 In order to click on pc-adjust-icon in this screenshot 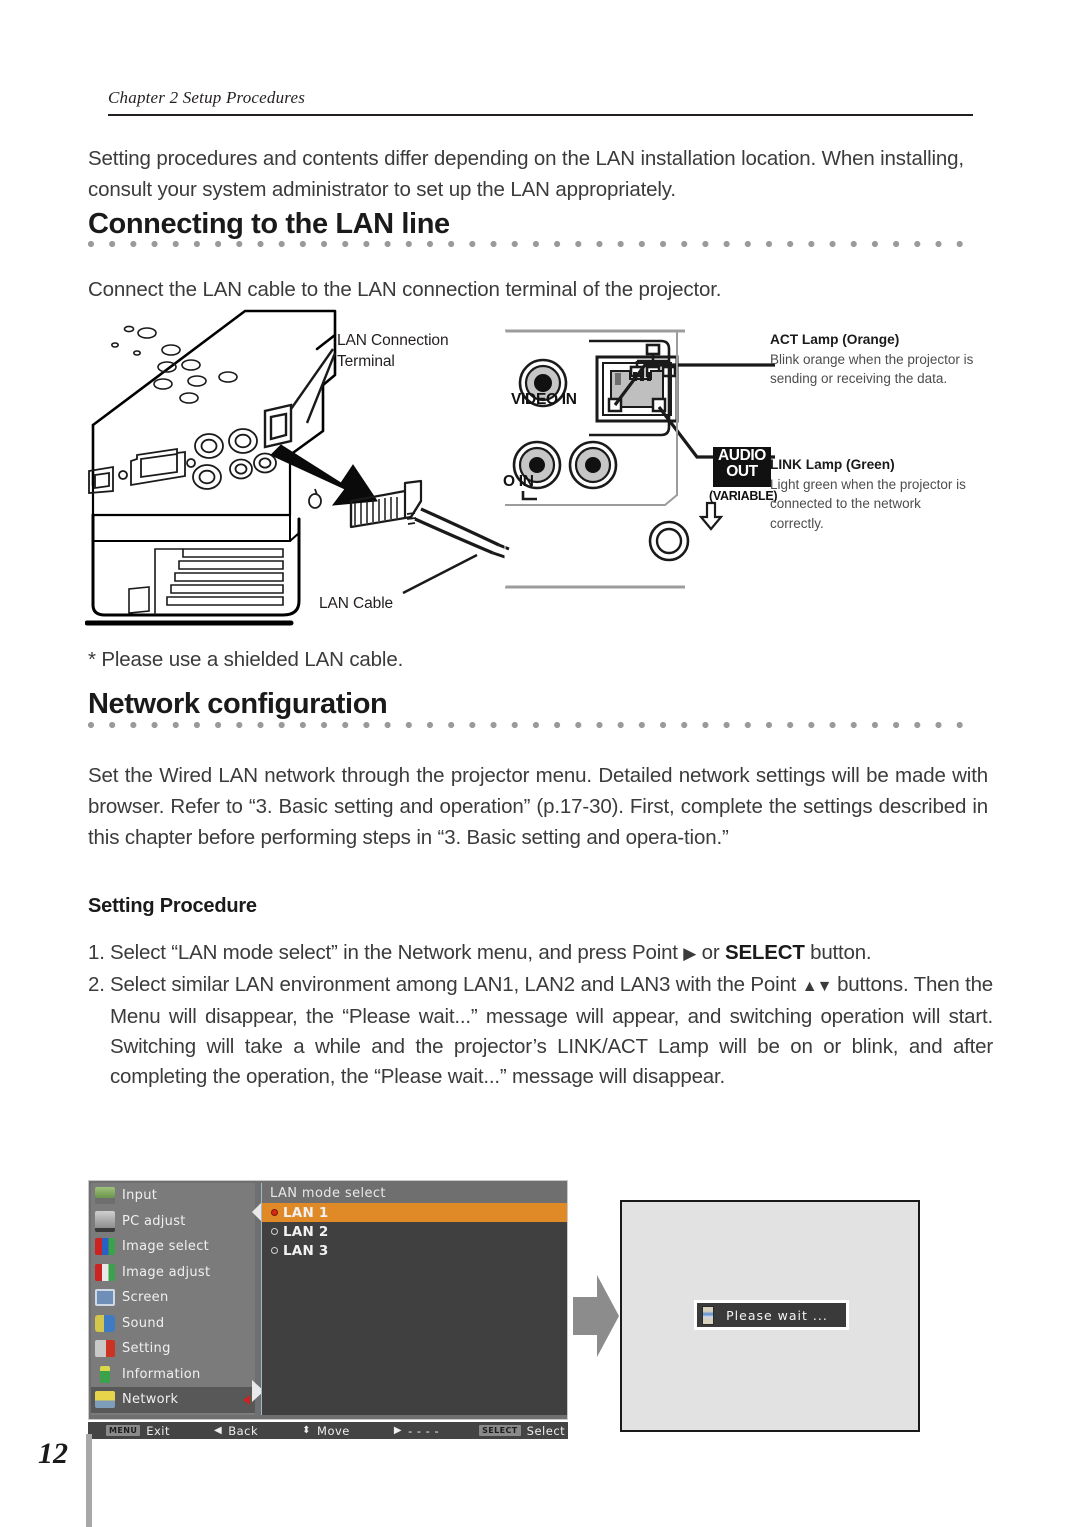, I will do `click(105, 1221)`.